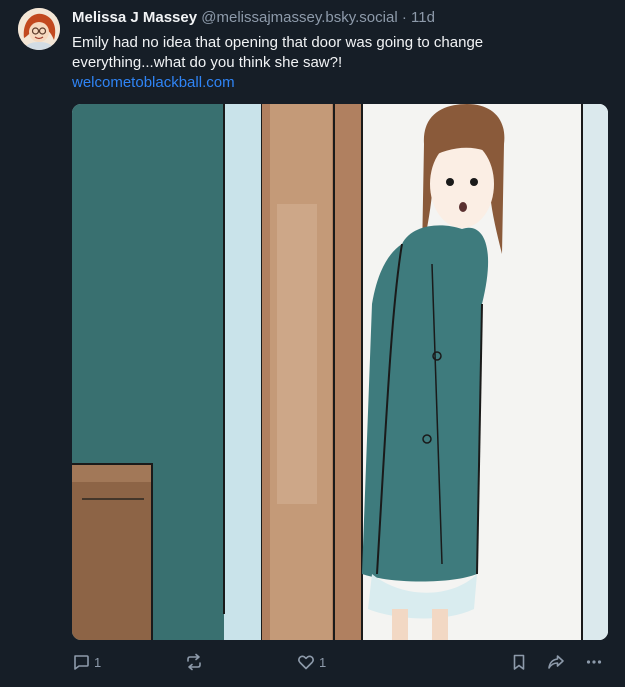 The height and width of the screenshot is (687, 625). What do you see at coordinates (299, 17) in the screenshot?
I see `author-handle: @melissajmassey.bsky.social` at bounding box center [299, 17].